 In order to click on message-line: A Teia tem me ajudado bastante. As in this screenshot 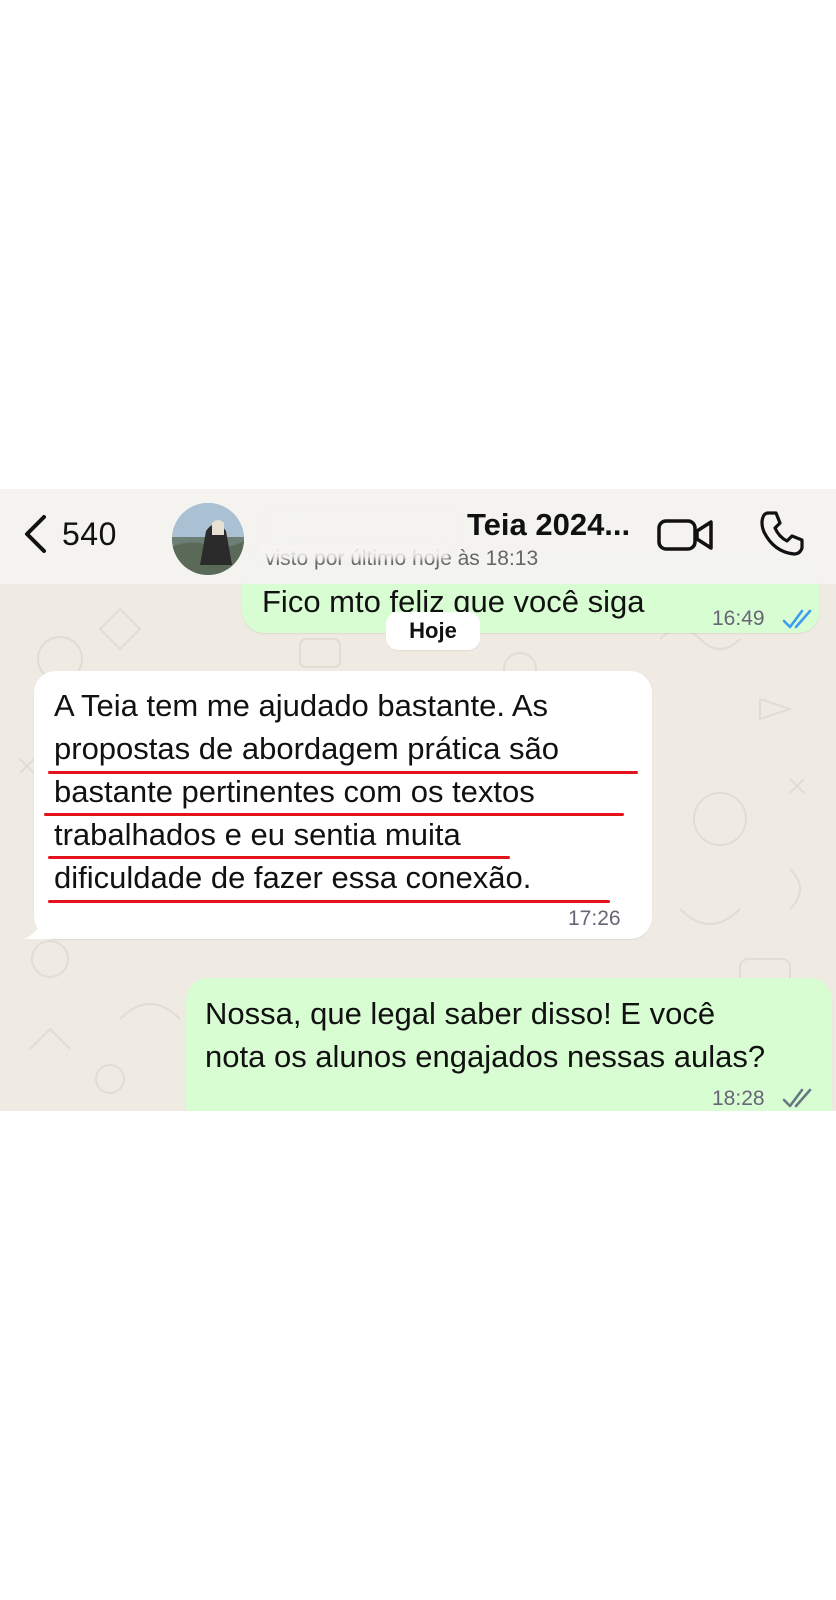, I will do `click(301, 705)`.